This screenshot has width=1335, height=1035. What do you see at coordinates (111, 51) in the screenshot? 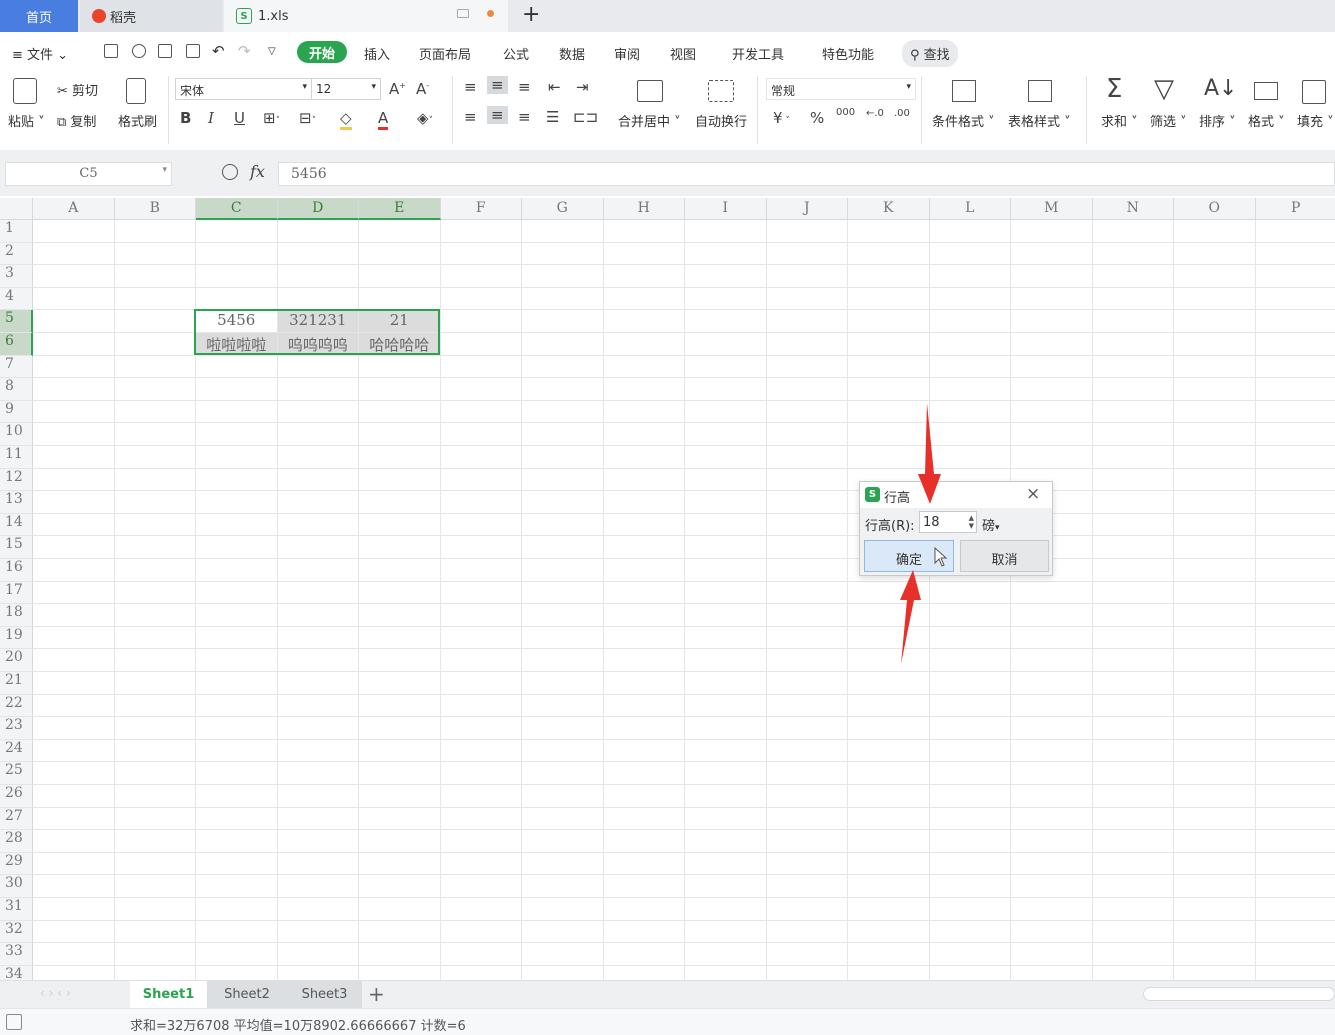
I see `save-icon` at bounding box center [111, 51].